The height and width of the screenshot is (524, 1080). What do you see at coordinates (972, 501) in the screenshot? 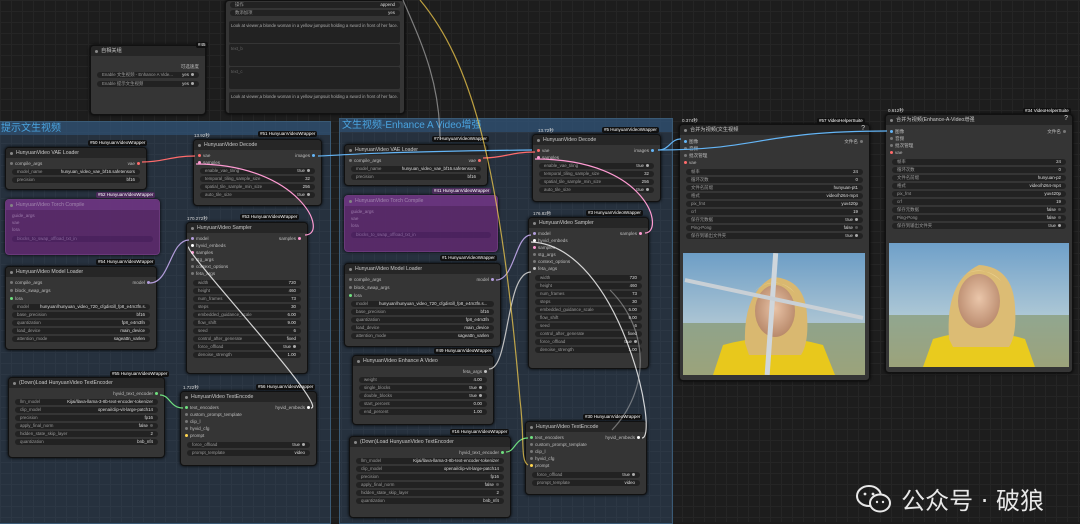
I see `watermark-text: 公众号 · 破狼` at bounding box center [972, 501].